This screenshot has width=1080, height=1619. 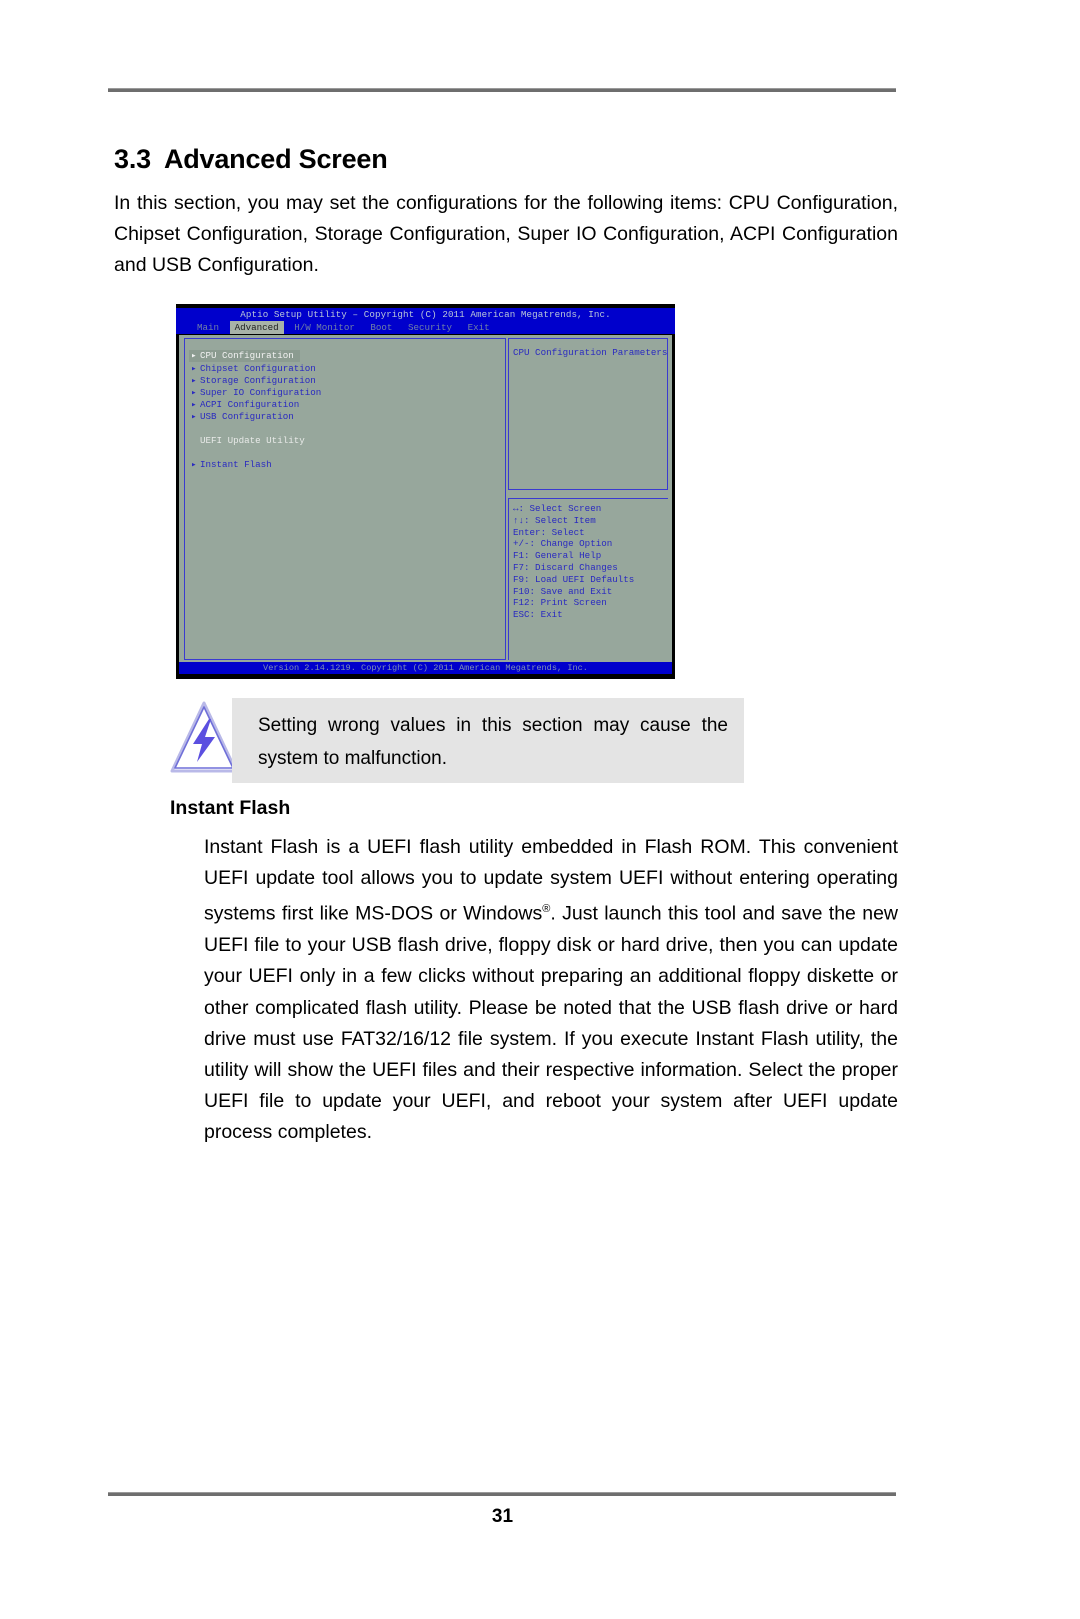 I want to click on bios-tab-exit: Exit, so click(x=479, y=327).